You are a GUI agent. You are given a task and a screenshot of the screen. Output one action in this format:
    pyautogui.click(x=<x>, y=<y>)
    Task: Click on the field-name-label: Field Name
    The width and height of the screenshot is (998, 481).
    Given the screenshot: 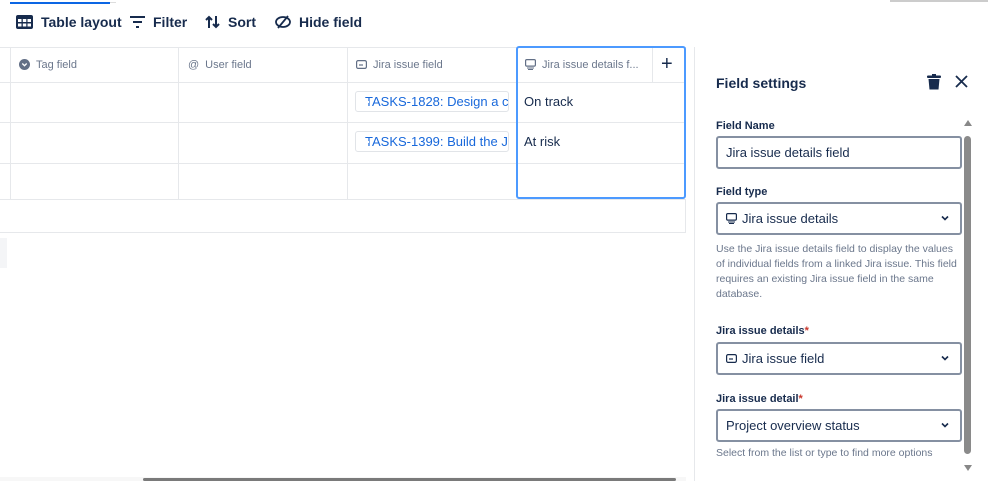 What is the action you would take?
    pyautogui.click(x=745, y=126)
    